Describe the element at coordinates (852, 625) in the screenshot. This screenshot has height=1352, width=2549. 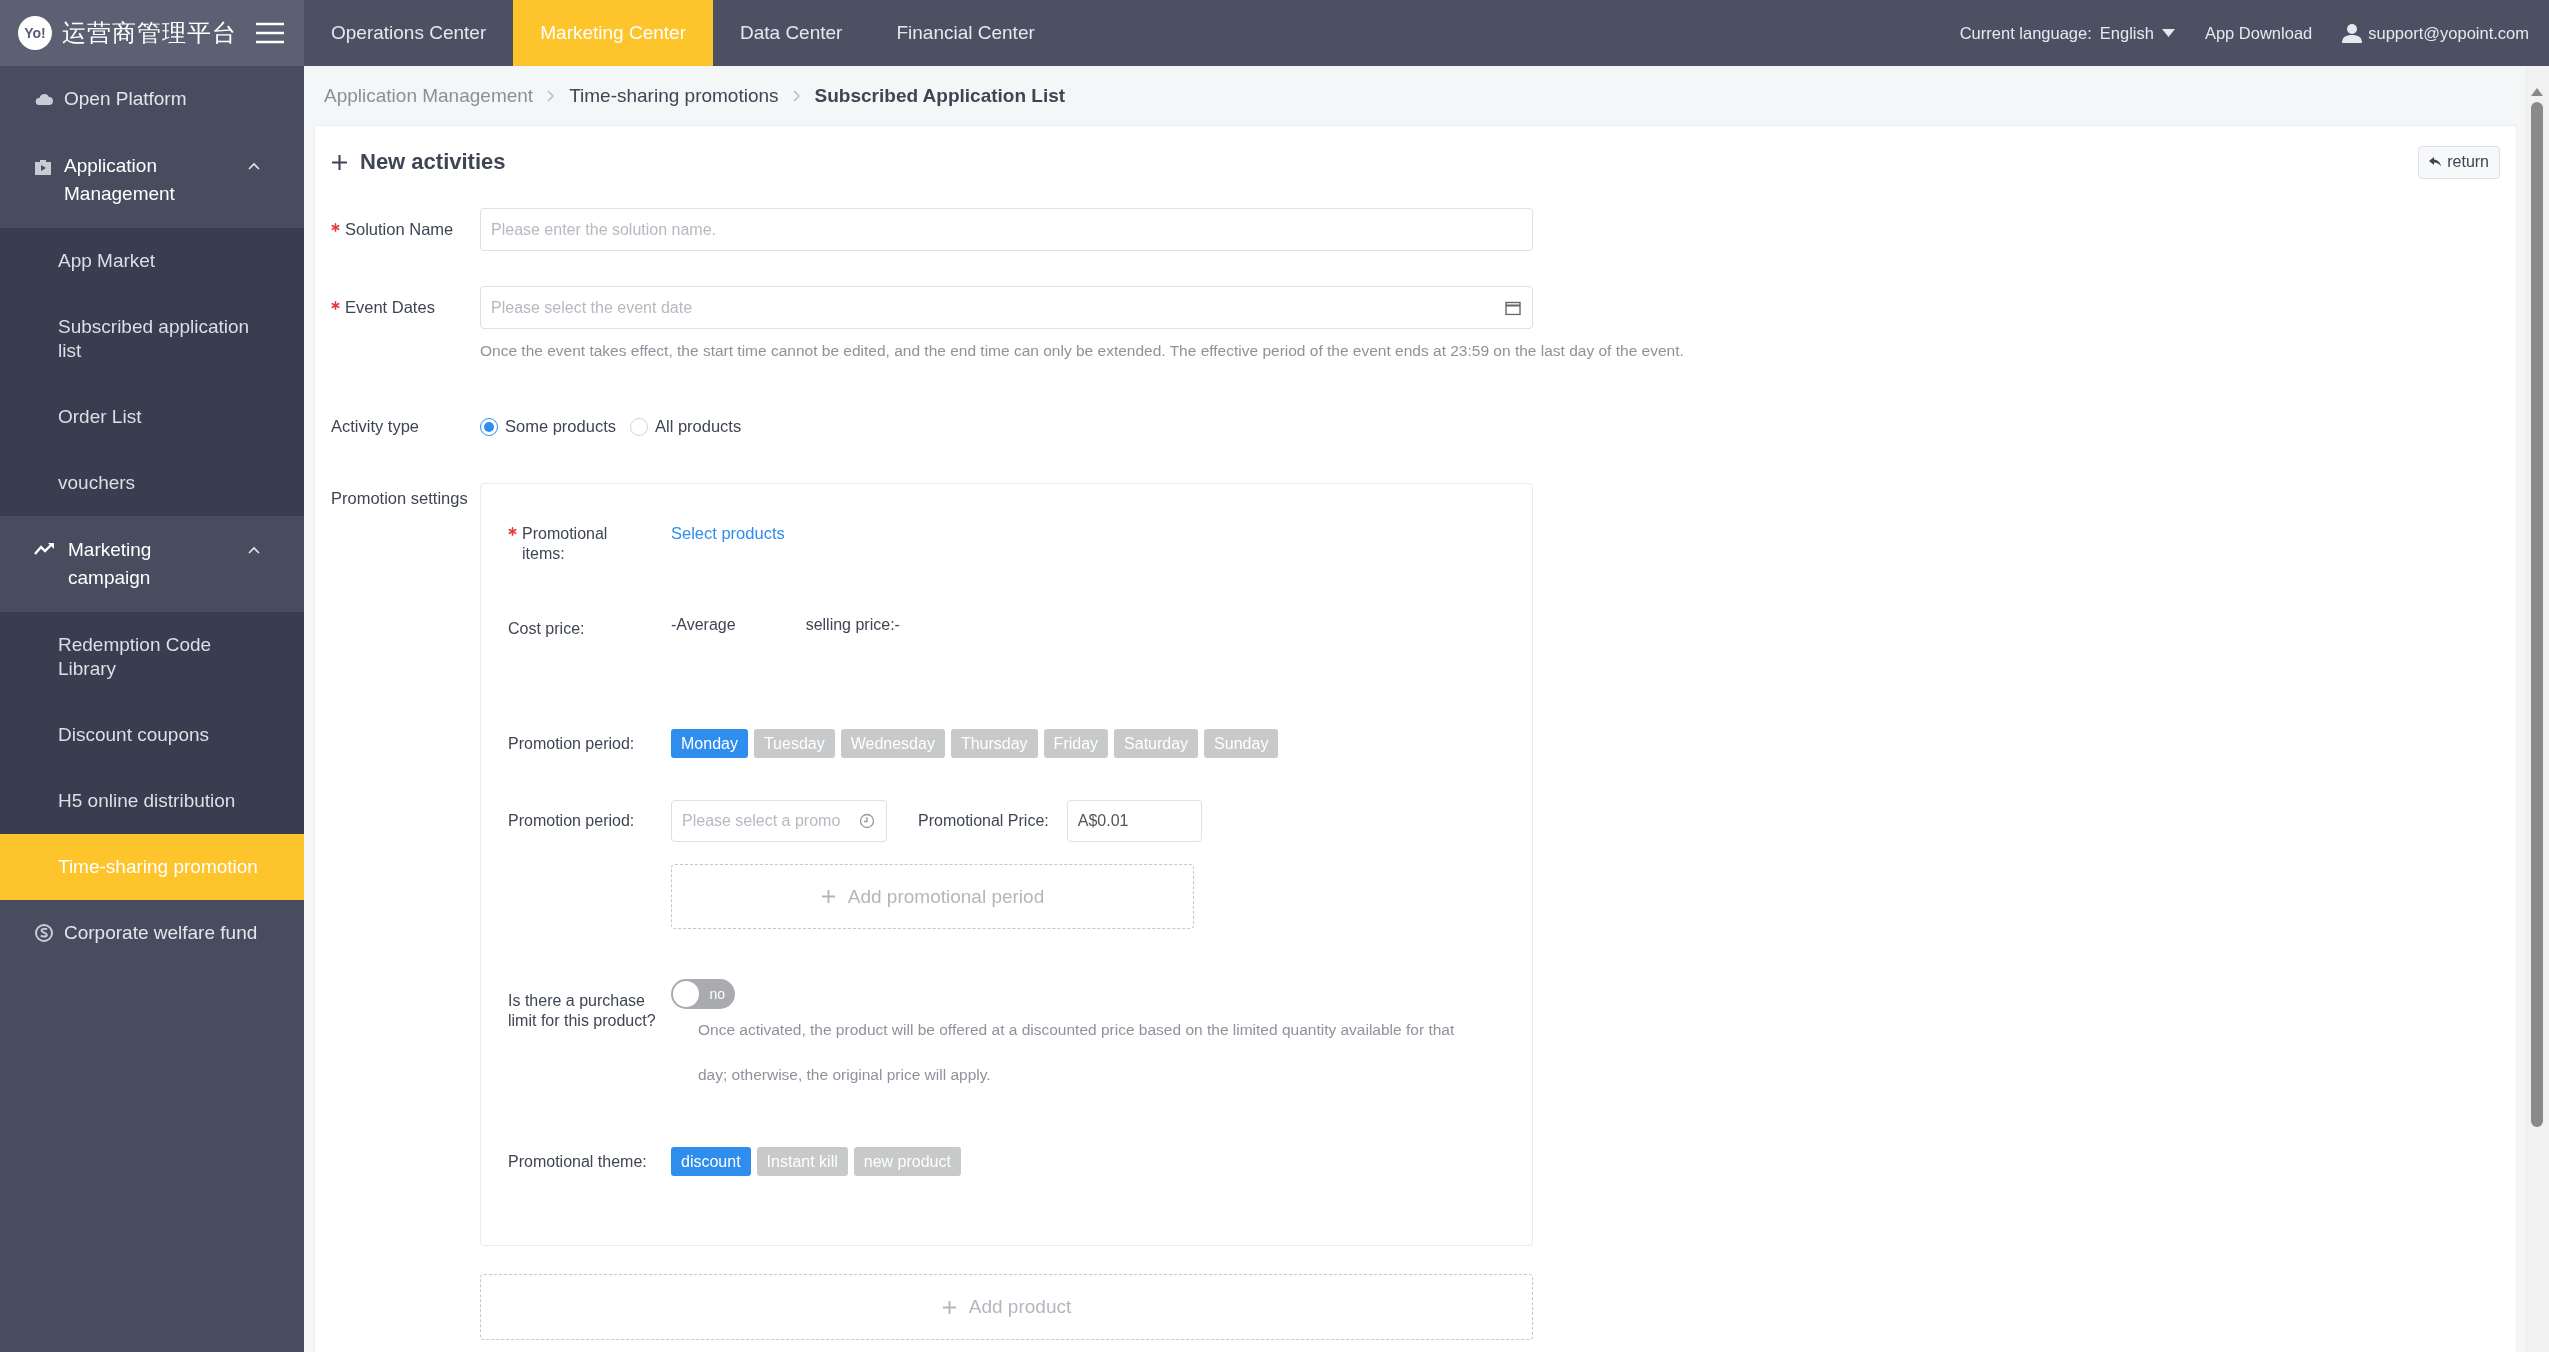
I see `selling-price-text: selling price:-` at that location.